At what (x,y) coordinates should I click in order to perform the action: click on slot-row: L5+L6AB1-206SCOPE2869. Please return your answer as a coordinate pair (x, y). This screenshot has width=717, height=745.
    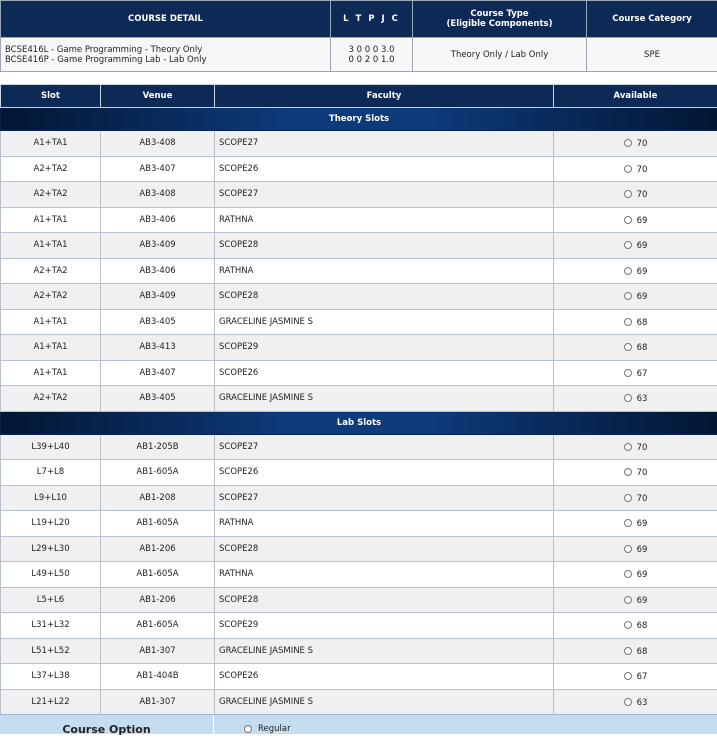
    Looking at the image, I should click on (359, 600).